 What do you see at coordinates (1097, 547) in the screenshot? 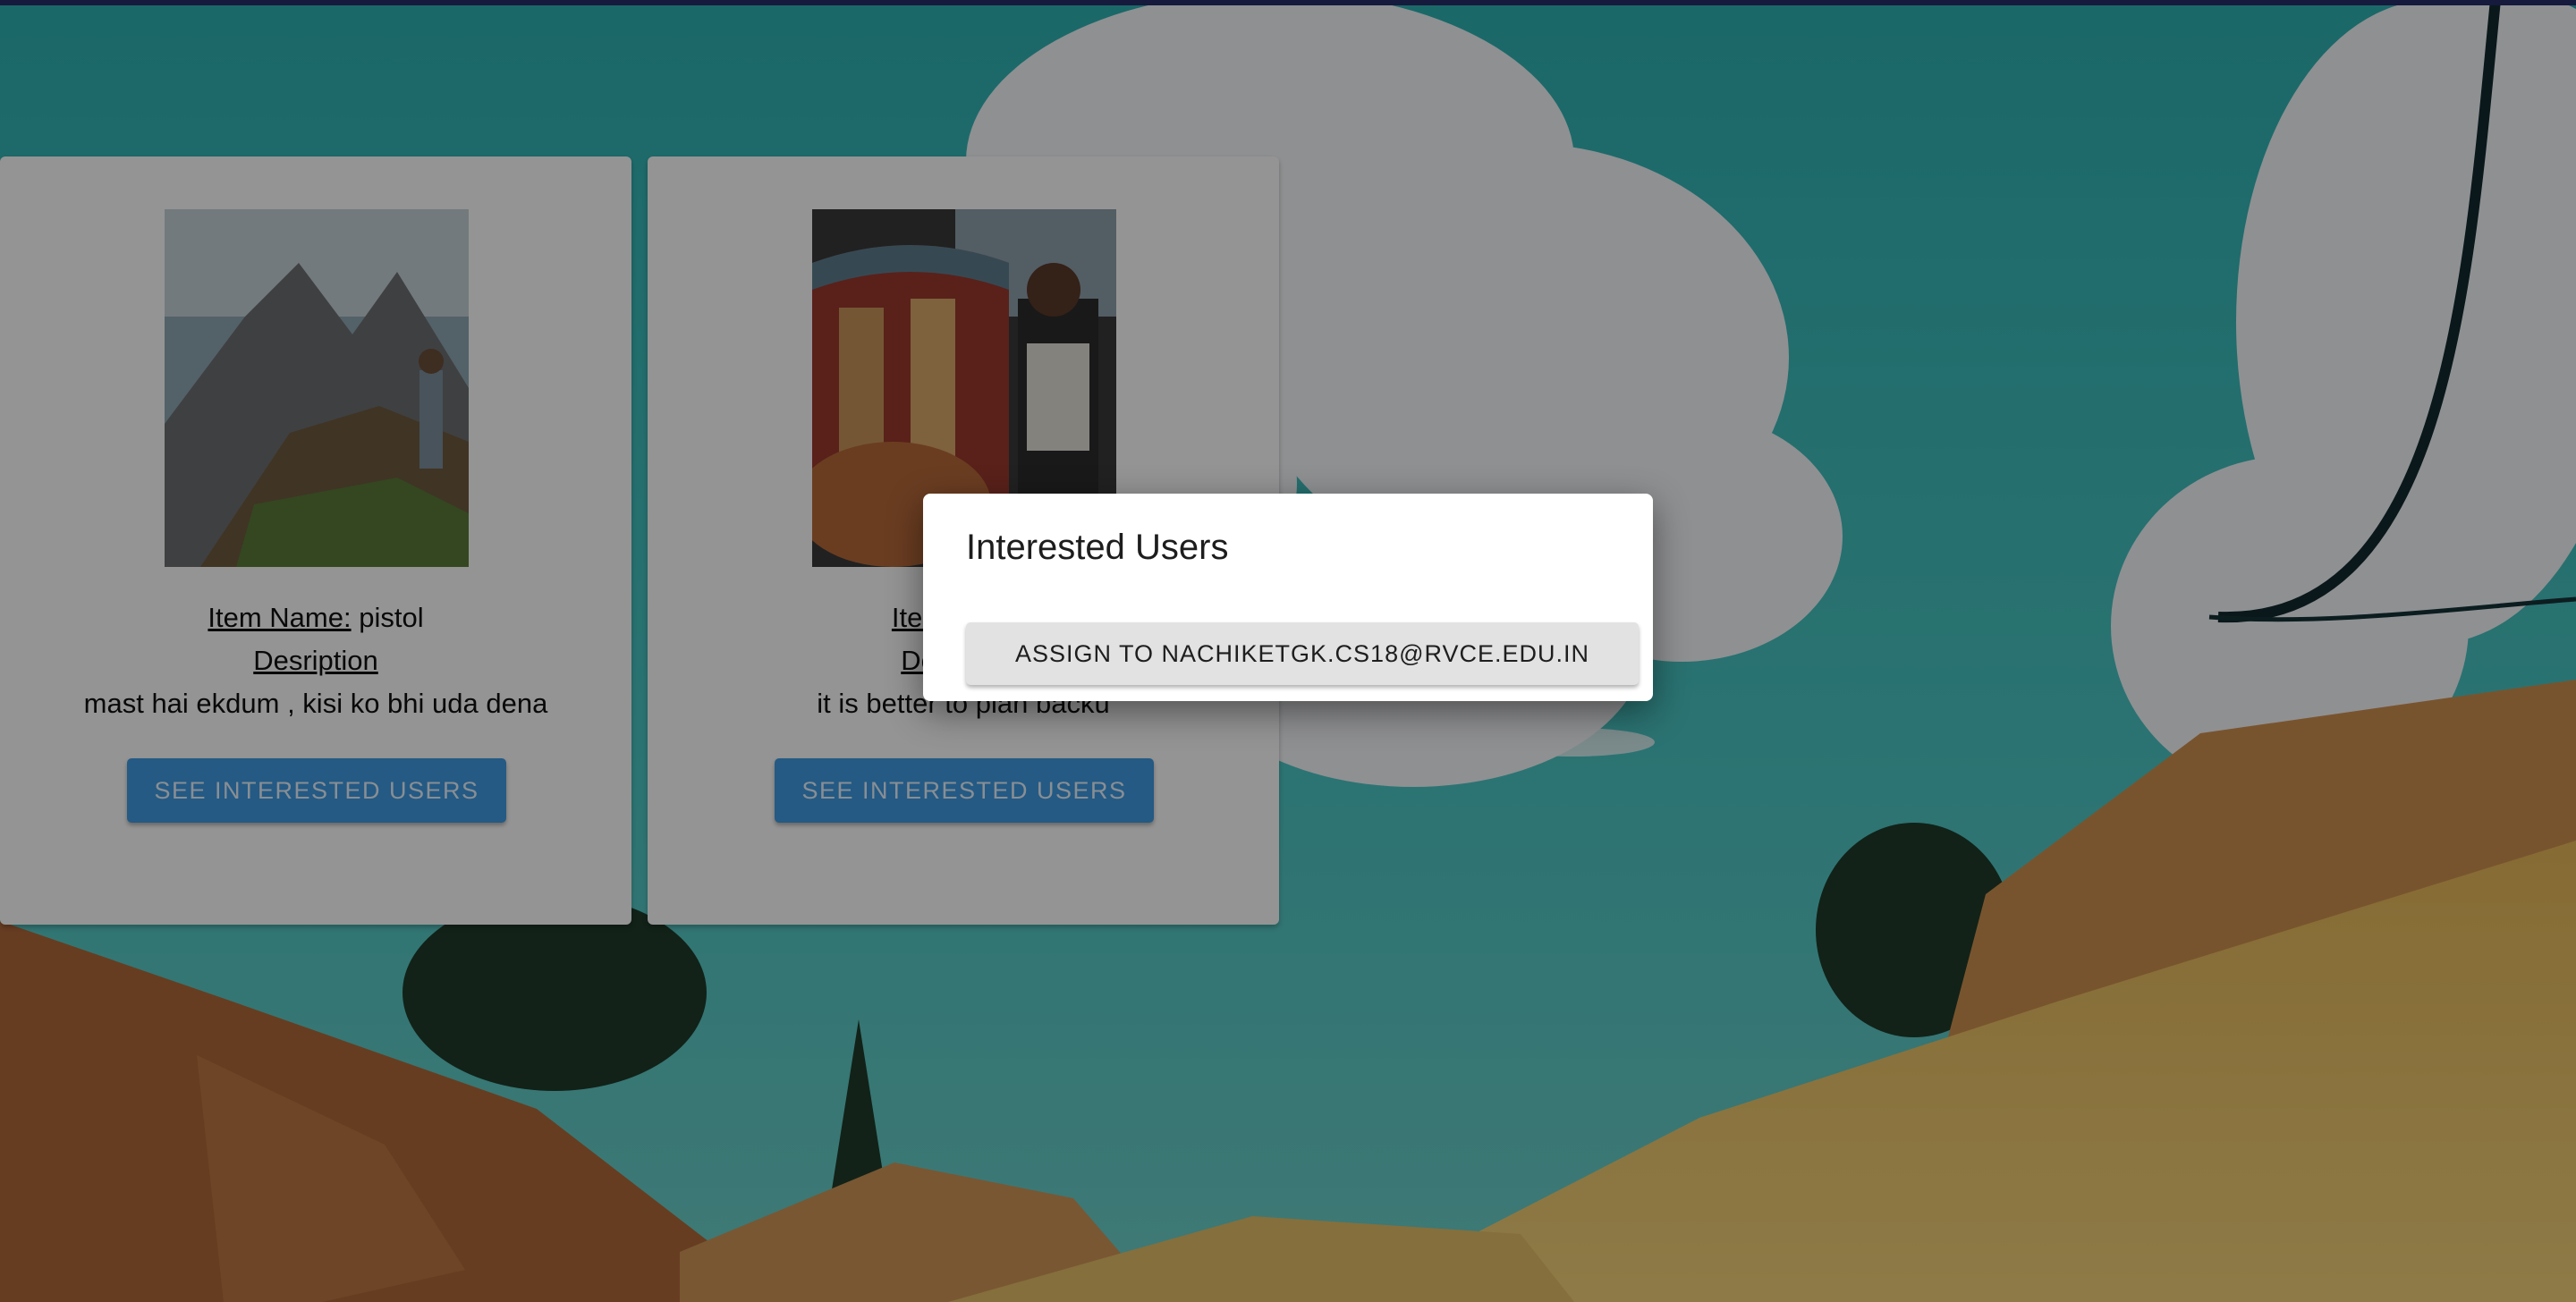
I see `dialog-title: Interested Users` at bounding box center [1097, 547].